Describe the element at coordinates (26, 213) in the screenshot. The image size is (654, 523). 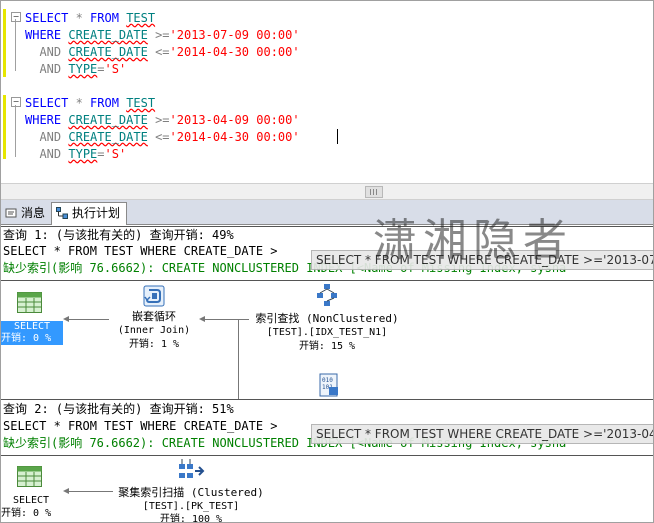
I see `tab-messages: 消息` at that location.